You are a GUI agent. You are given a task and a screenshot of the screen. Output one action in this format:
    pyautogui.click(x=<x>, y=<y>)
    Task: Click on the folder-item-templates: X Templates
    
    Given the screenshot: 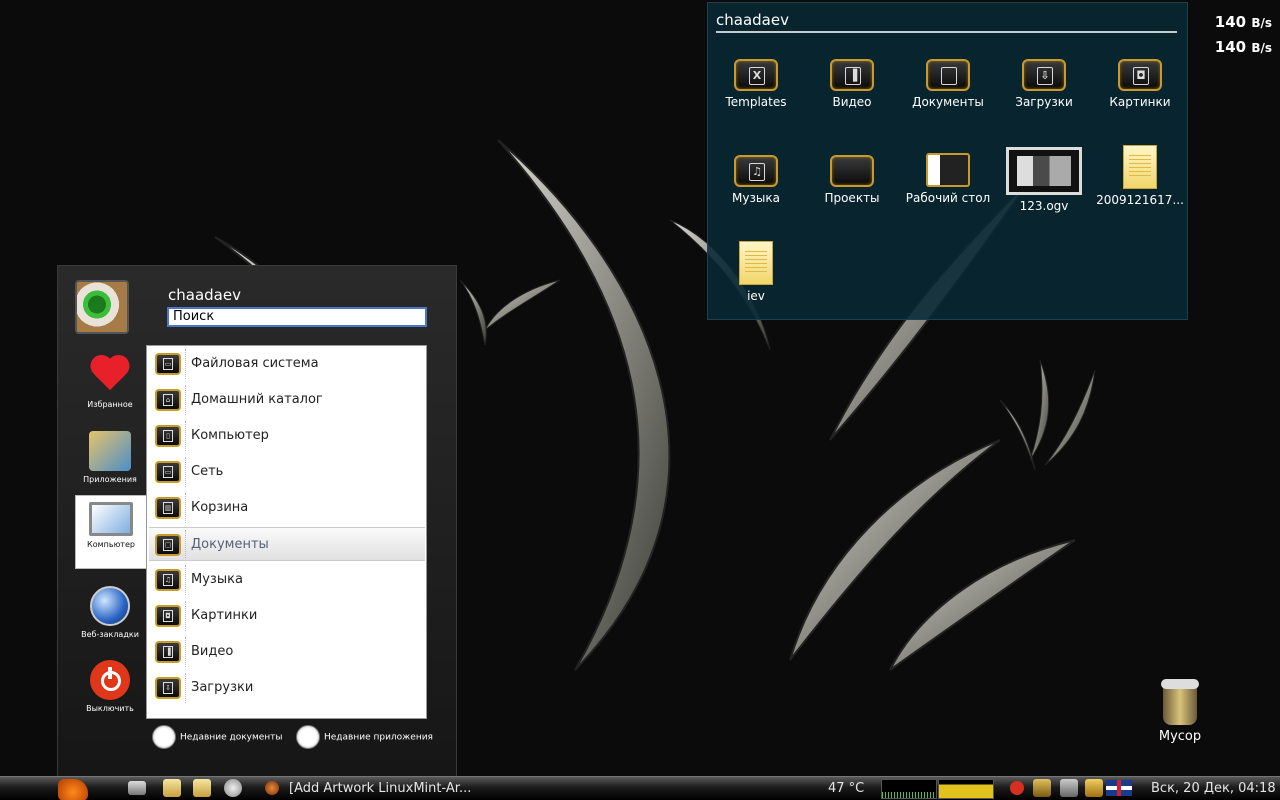 What is the action you would take?
    pyautogui.click(x=756, y=84)
    